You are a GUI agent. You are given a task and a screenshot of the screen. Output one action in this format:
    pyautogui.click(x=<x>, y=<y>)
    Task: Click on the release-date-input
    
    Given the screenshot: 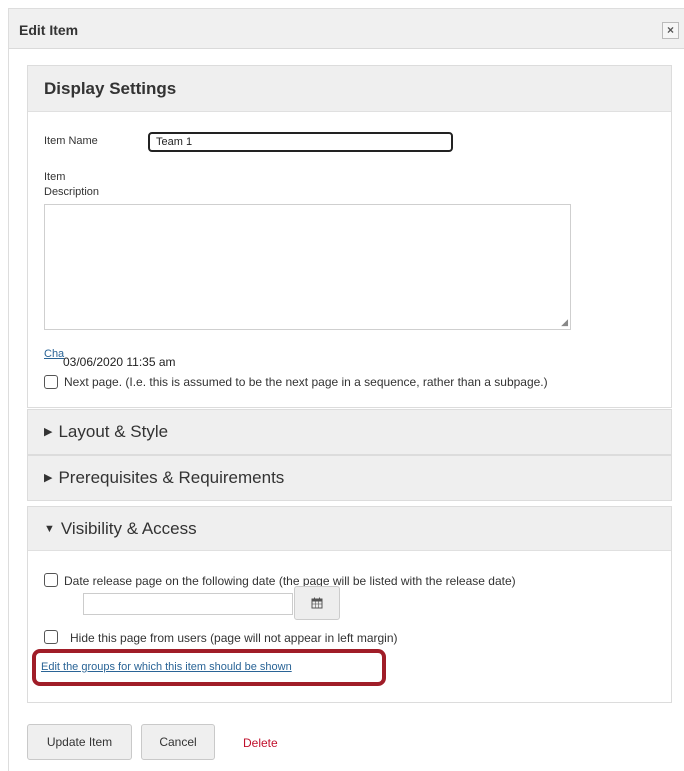 What is the action you would take?
    pyautogui.click(x=188, y=604)
    